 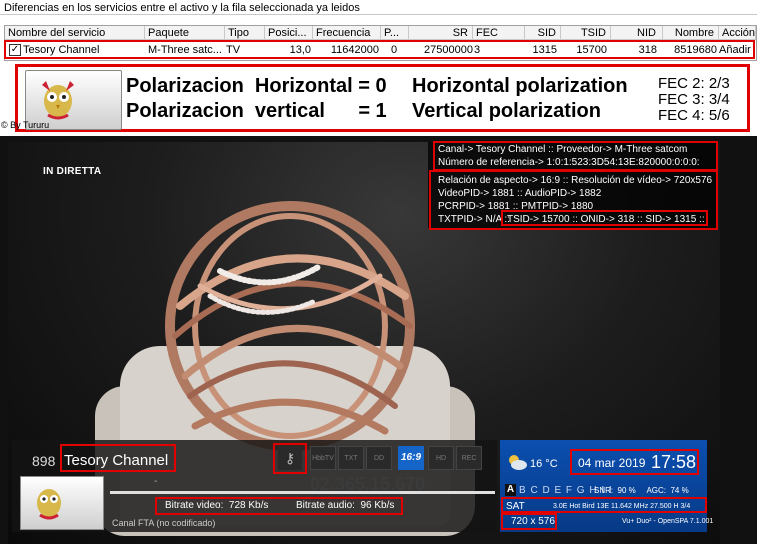 I want to click on col-header-nombre: Nombre, so click(x=691, y=33).